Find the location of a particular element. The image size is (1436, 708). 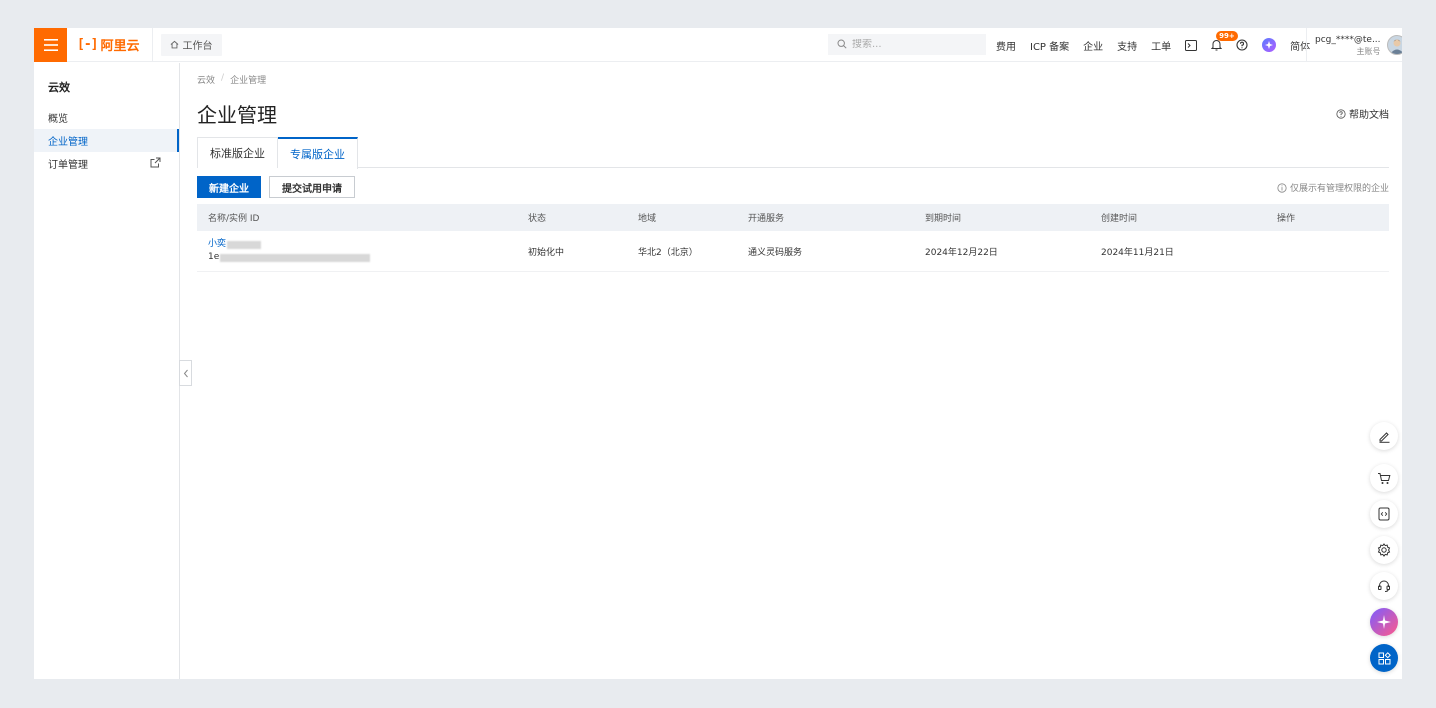

sidebar-collapse-handle is located at coordinates (185, 373).